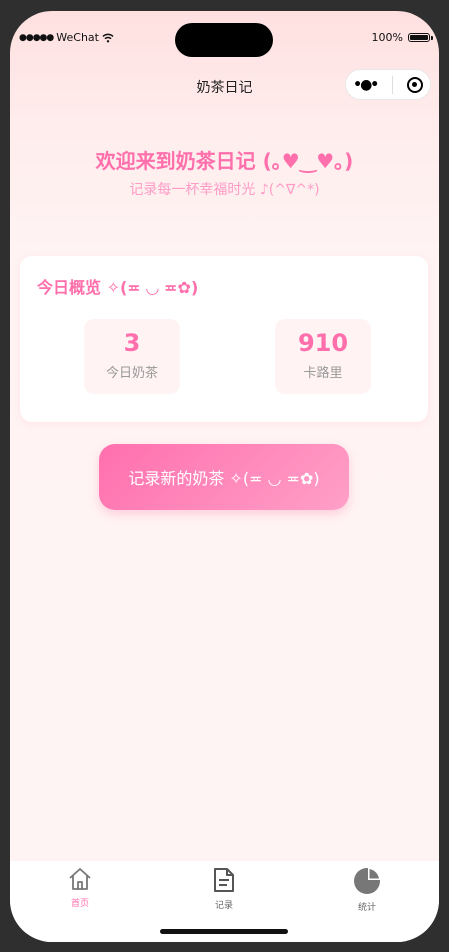  I want to click on tab-label: 首页, so click(79, 904).